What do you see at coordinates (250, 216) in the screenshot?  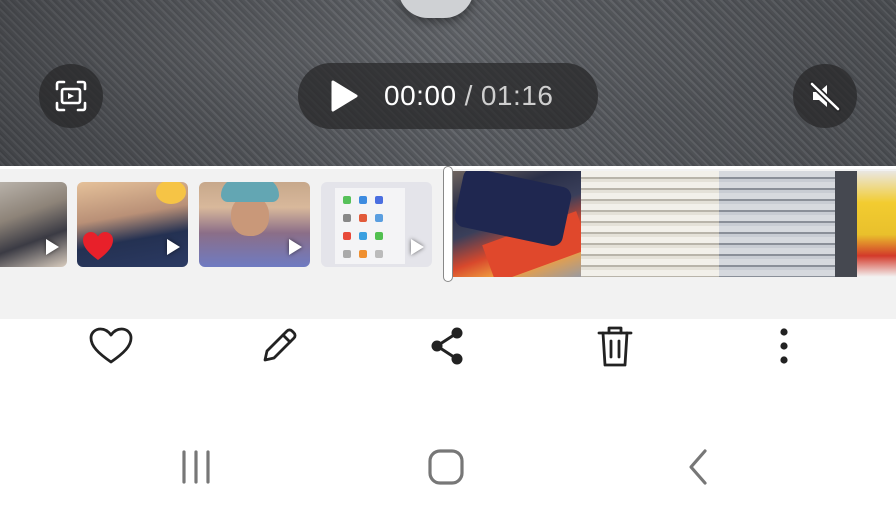 I see `person-face` at bounding box center [250, 216].